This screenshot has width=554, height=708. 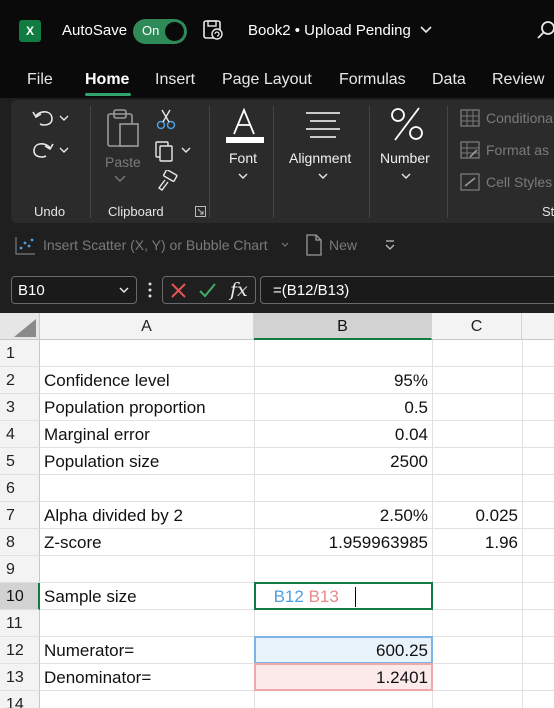 What do you see at coordinates (147, 596) in the screenshot?
I see `cell-a10: Sample size` at bounding box center [147, 596].